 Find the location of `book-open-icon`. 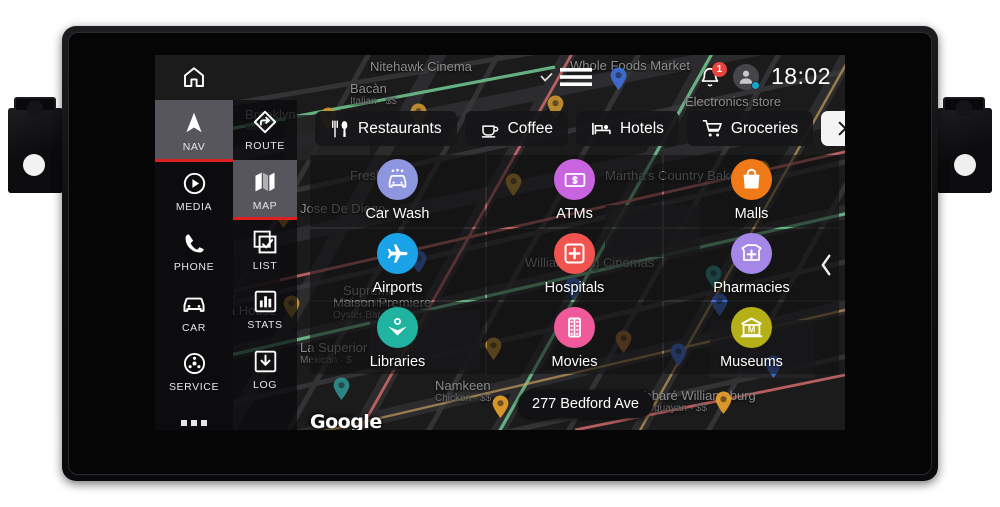

book-open-icon is located at coordinates (397, 327).